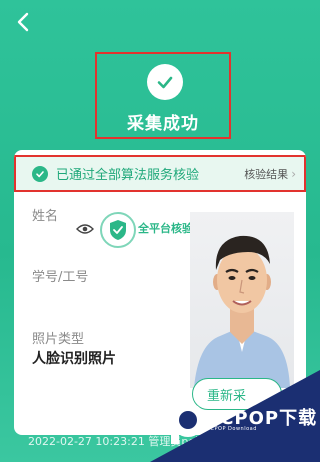  Describe the element at coordinates (165, 82) in the screenshot. I see `check-icon` at that location.